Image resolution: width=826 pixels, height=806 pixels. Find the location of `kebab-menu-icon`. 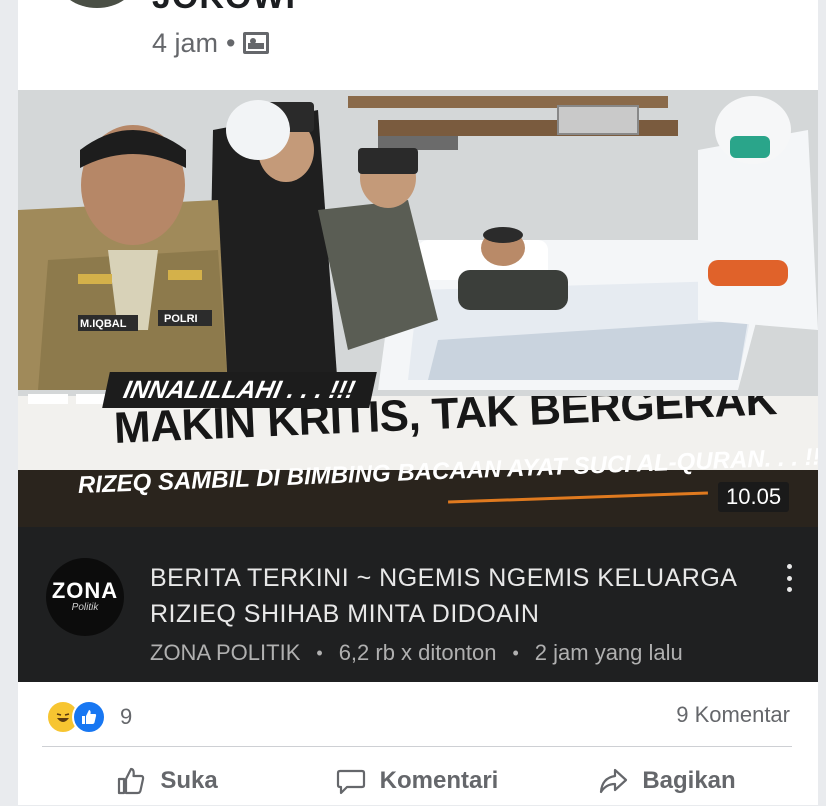

kebab-menu-icon is located at coordinates (789, 578).